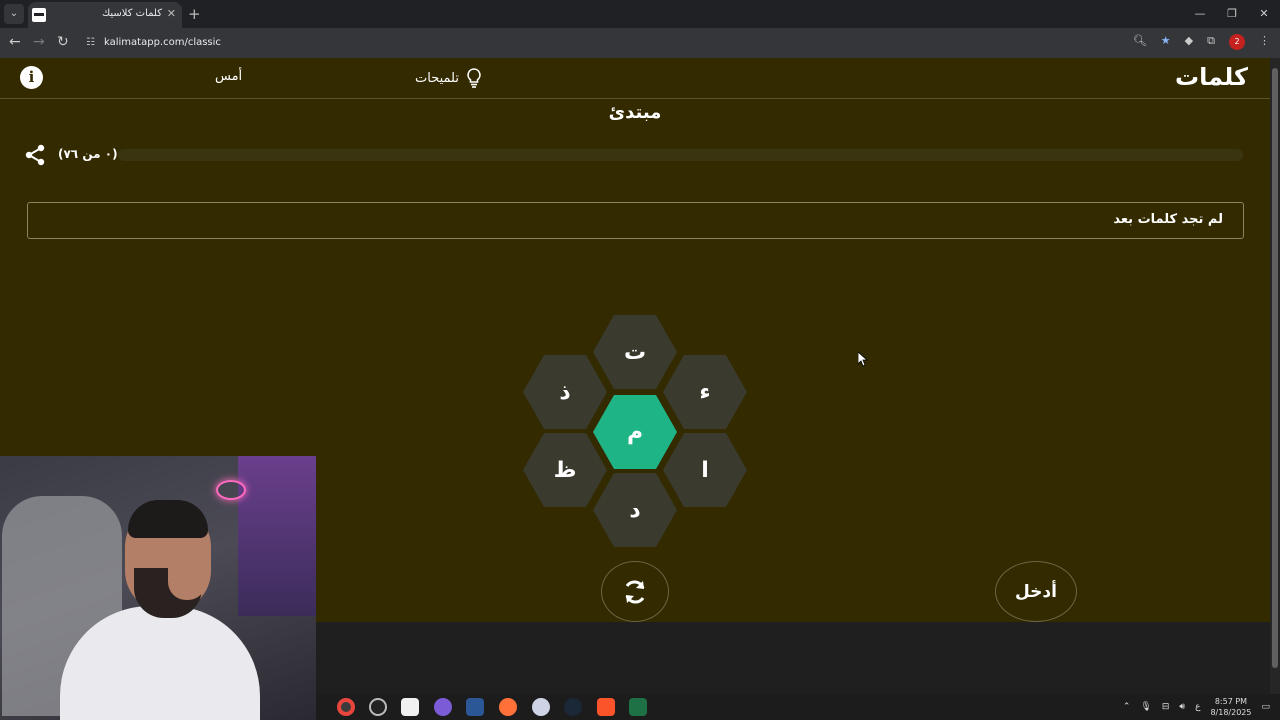 Image resolution: width=1280 pixels, height=720 pixels. Describe the element at coordinates (635, 112) in the screenshot. I see `level-title: مبتدئ` at that location.